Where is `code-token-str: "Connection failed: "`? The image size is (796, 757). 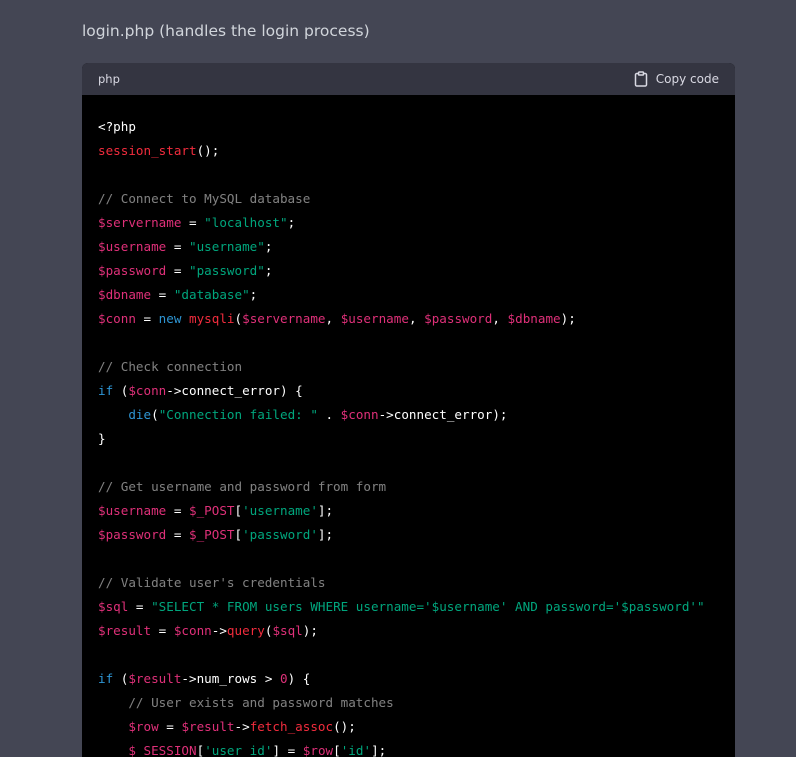 code-token-str: "Connection failed: " is located at coordinates (238, 414).